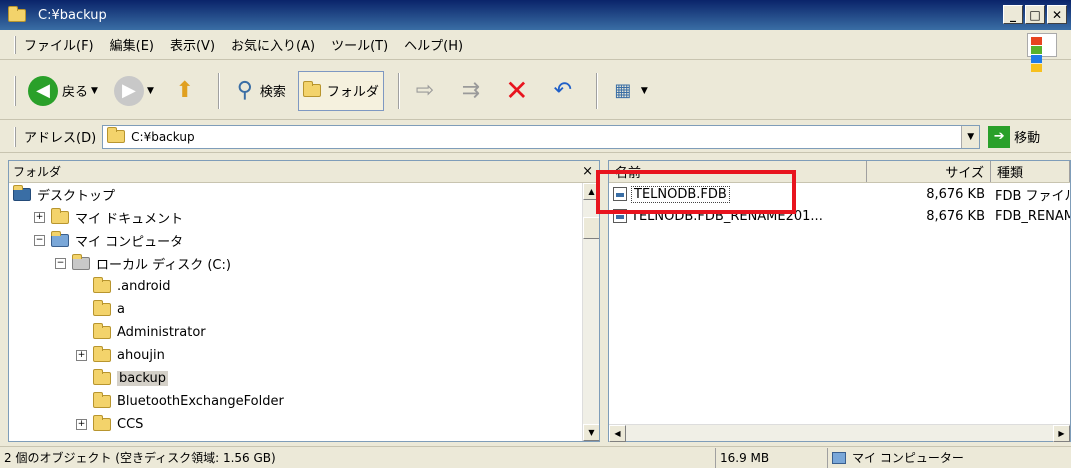 Image resolution: width=1071 pixels, height=468 pixels. What do you see at coordinates (128, 90) in the screenshot?
I see `forward-arrow-icon: ▶` at bounding box center [128, 90].